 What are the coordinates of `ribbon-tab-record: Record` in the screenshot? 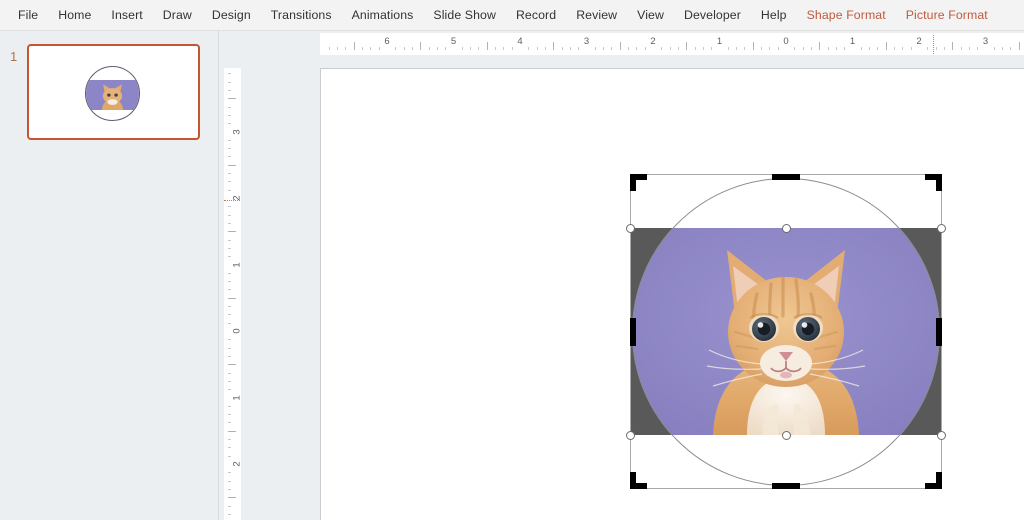 It's located at (536, 15).